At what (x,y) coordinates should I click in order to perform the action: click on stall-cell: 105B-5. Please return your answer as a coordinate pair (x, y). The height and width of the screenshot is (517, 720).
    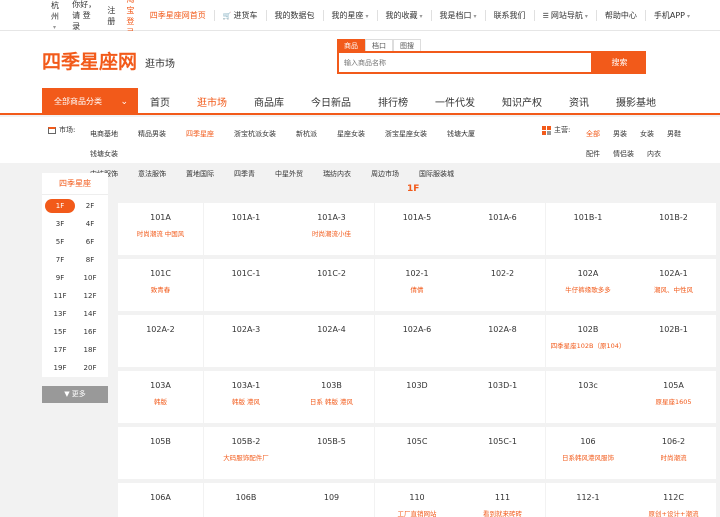
    Looking at the image, I should click on (331, 453).